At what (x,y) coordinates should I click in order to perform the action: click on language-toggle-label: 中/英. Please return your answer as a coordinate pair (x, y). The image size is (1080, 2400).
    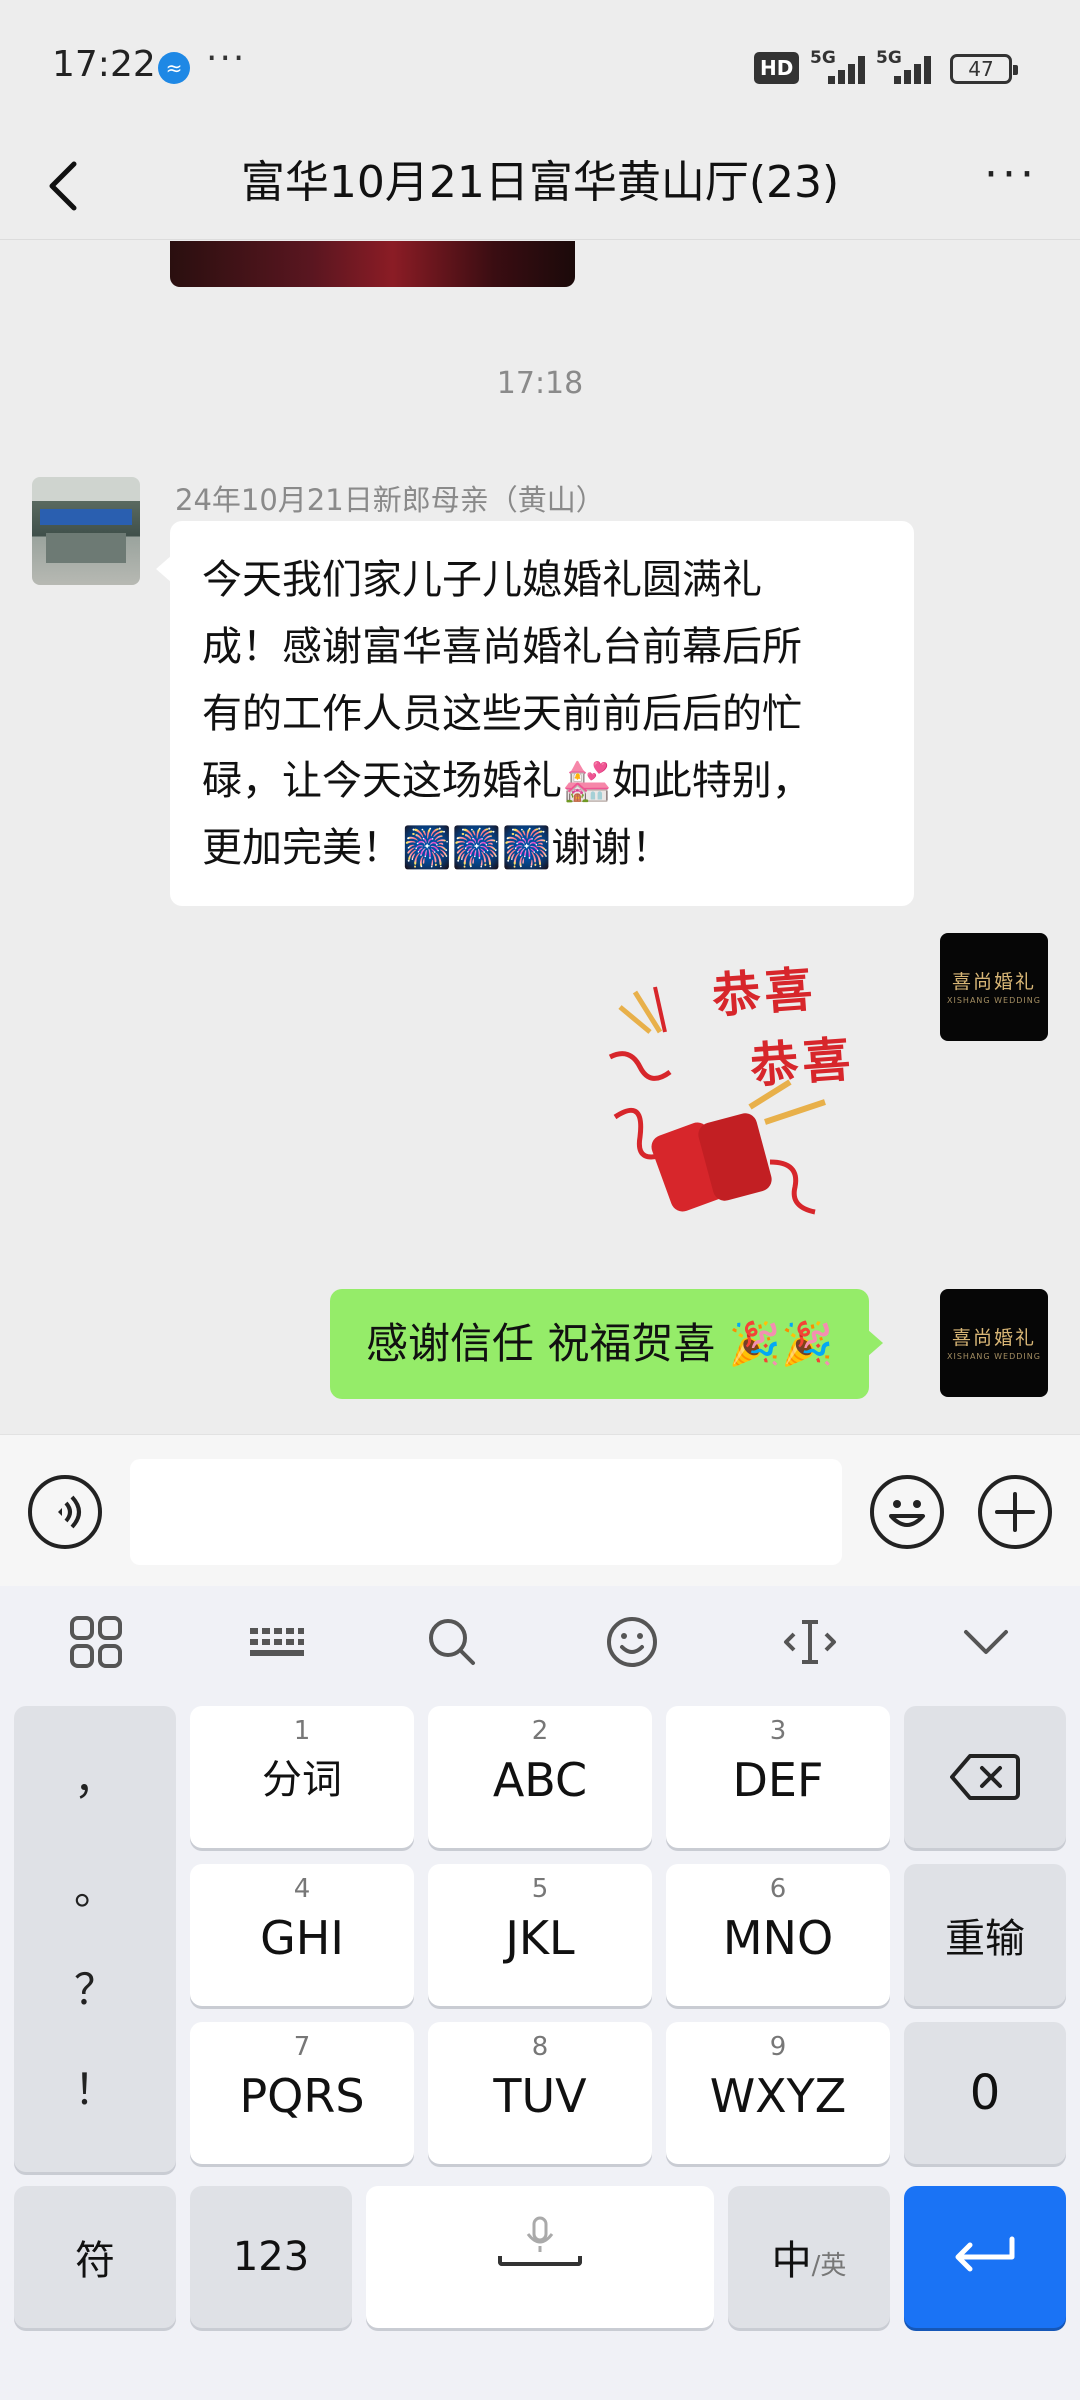
    Looking at the image, I should click on (809, 2257).